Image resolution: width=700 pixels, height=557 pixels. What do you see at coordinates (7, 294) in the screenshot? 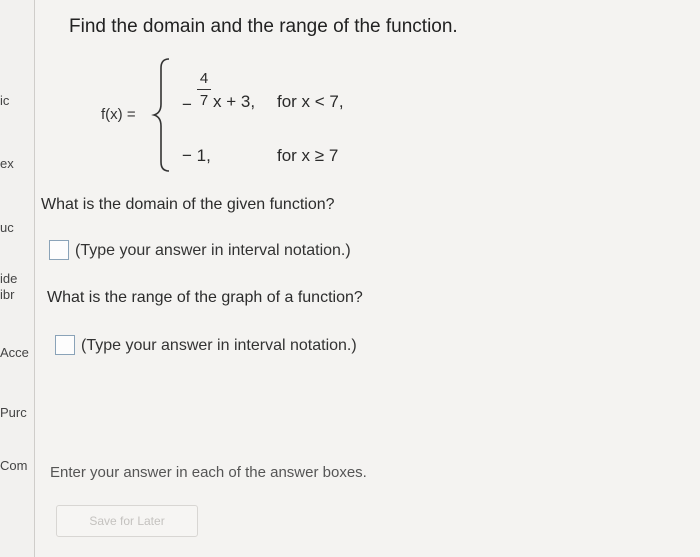
I see `sidebar-fragment: ibr` at bounding box center [7, 294].